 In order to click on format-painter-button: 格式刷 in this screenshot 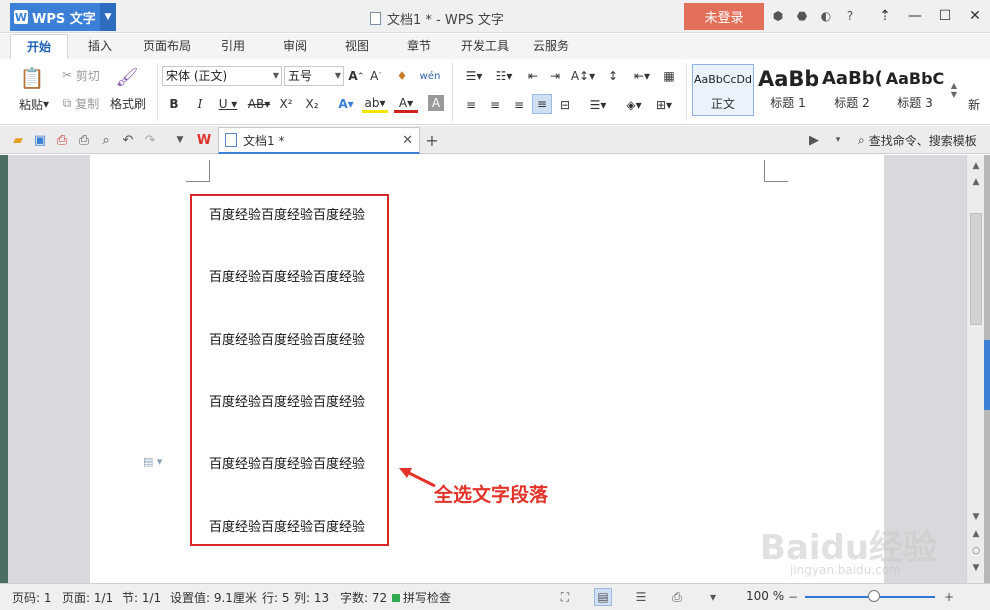, I will do `click(128, 103)`.